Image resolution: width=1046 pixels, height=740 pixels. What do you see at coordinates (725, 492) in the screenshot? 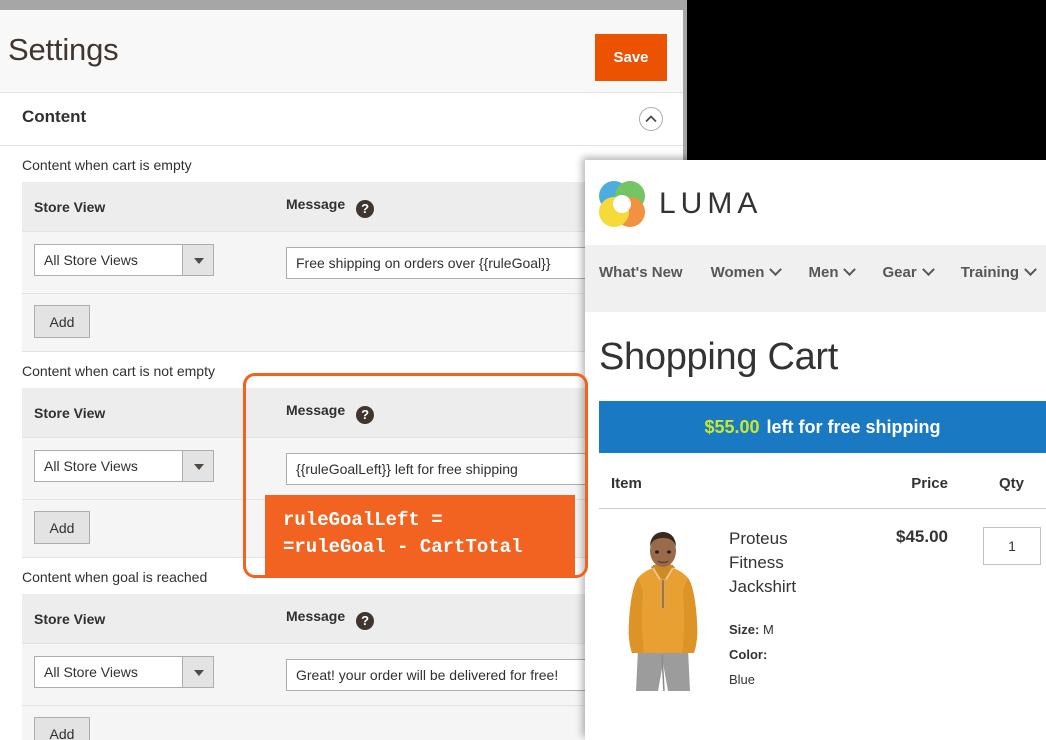
I see `column-header-item: Item` at bounding box center [725, 492].